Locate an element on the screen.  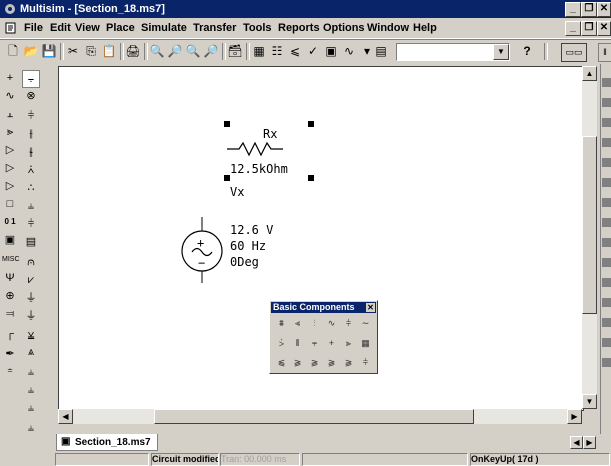
hierarchy-icon: ⩽ is located at coordinates (295, 51).